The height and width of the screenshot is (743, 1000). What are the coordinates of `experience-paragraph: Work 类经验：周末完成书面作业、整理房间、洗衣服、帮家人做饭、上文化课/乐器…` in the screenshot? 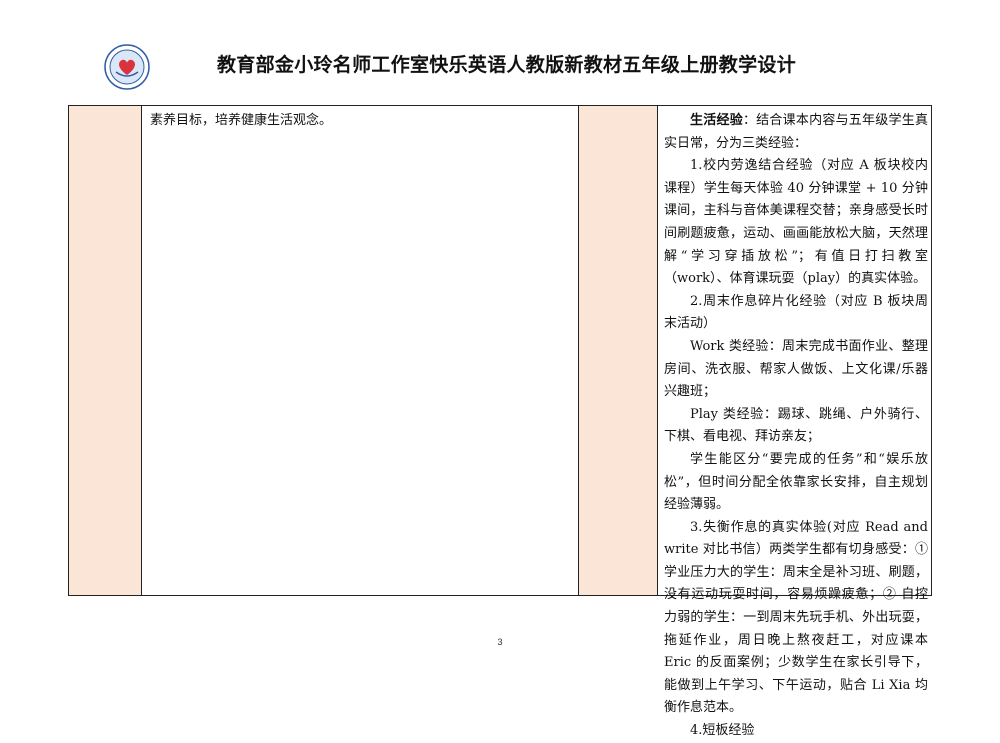 It's located at (796, 369).